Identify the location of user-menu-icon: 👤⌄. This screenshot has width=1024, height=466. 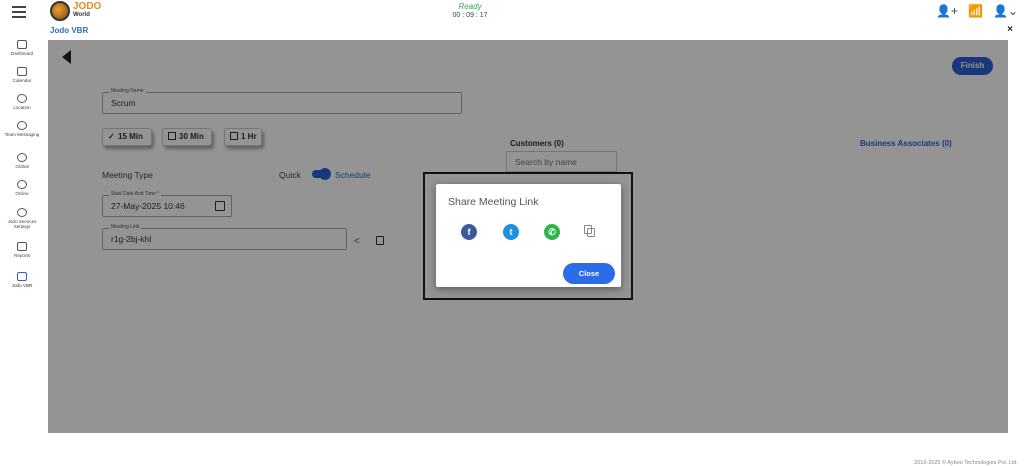
(1005, 11).